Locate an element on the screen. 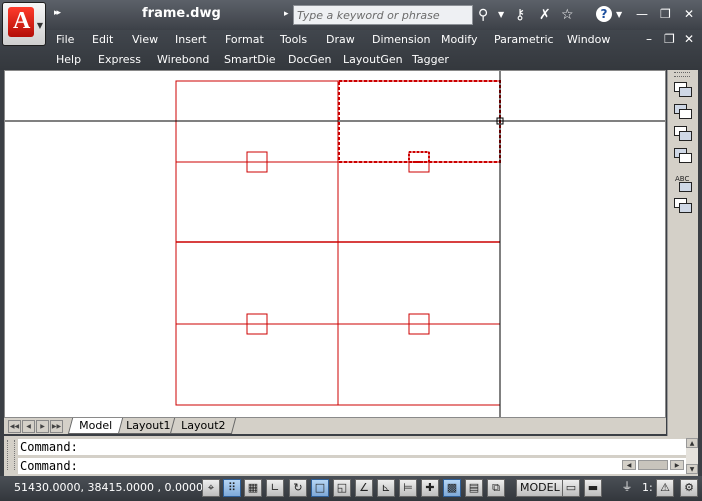 The height and width of the screenshot is (501, 702). menu-layoutgen: LayoutGen is located at coordinates (373, 59).